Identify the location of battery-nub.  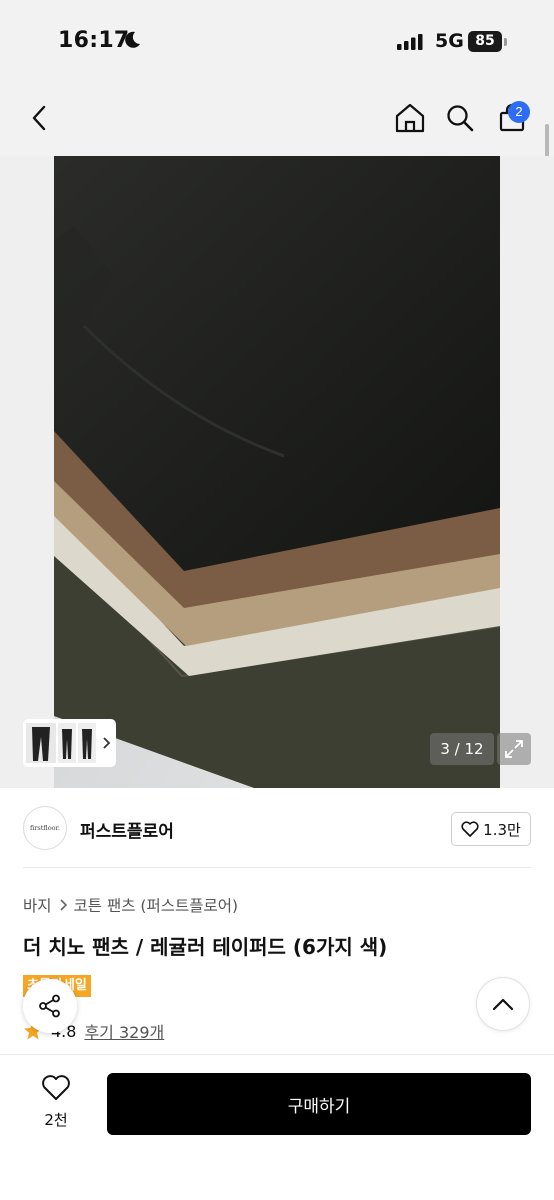
(505, 42).